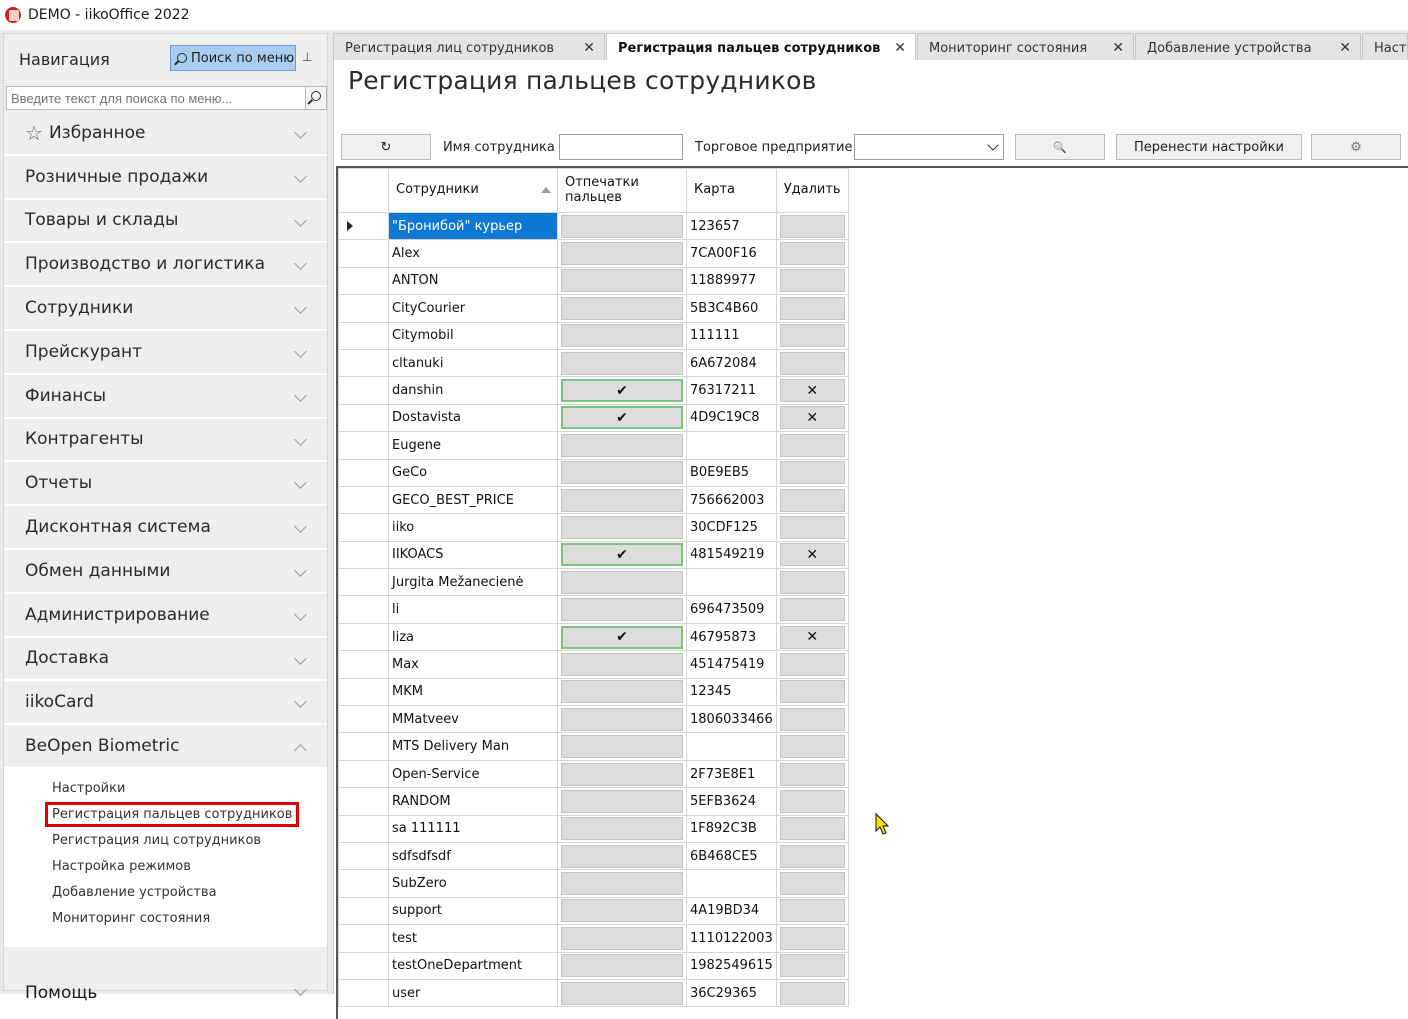 The width and height of the screenshot is (1408, 1019). Describe the element at coordinates (473, 555) in the screenshot. I see `employee-name-cell: IIKOACS` at that location.